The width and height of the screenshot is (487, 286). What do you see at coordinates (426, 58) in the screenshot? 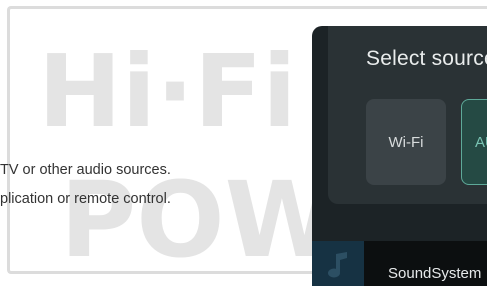
I see `source-title: Select source` at bounding box center [426, 58].